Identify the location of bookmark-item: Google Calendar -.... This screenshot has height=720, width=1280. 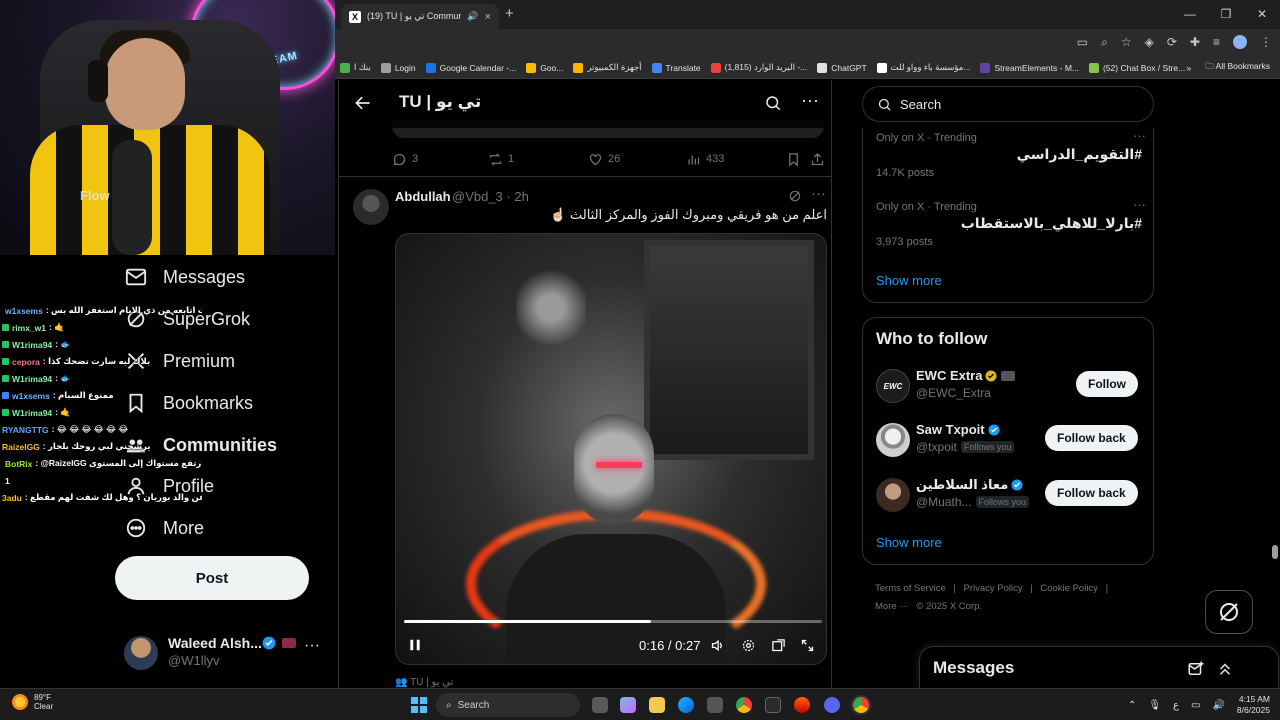
(471, 67).